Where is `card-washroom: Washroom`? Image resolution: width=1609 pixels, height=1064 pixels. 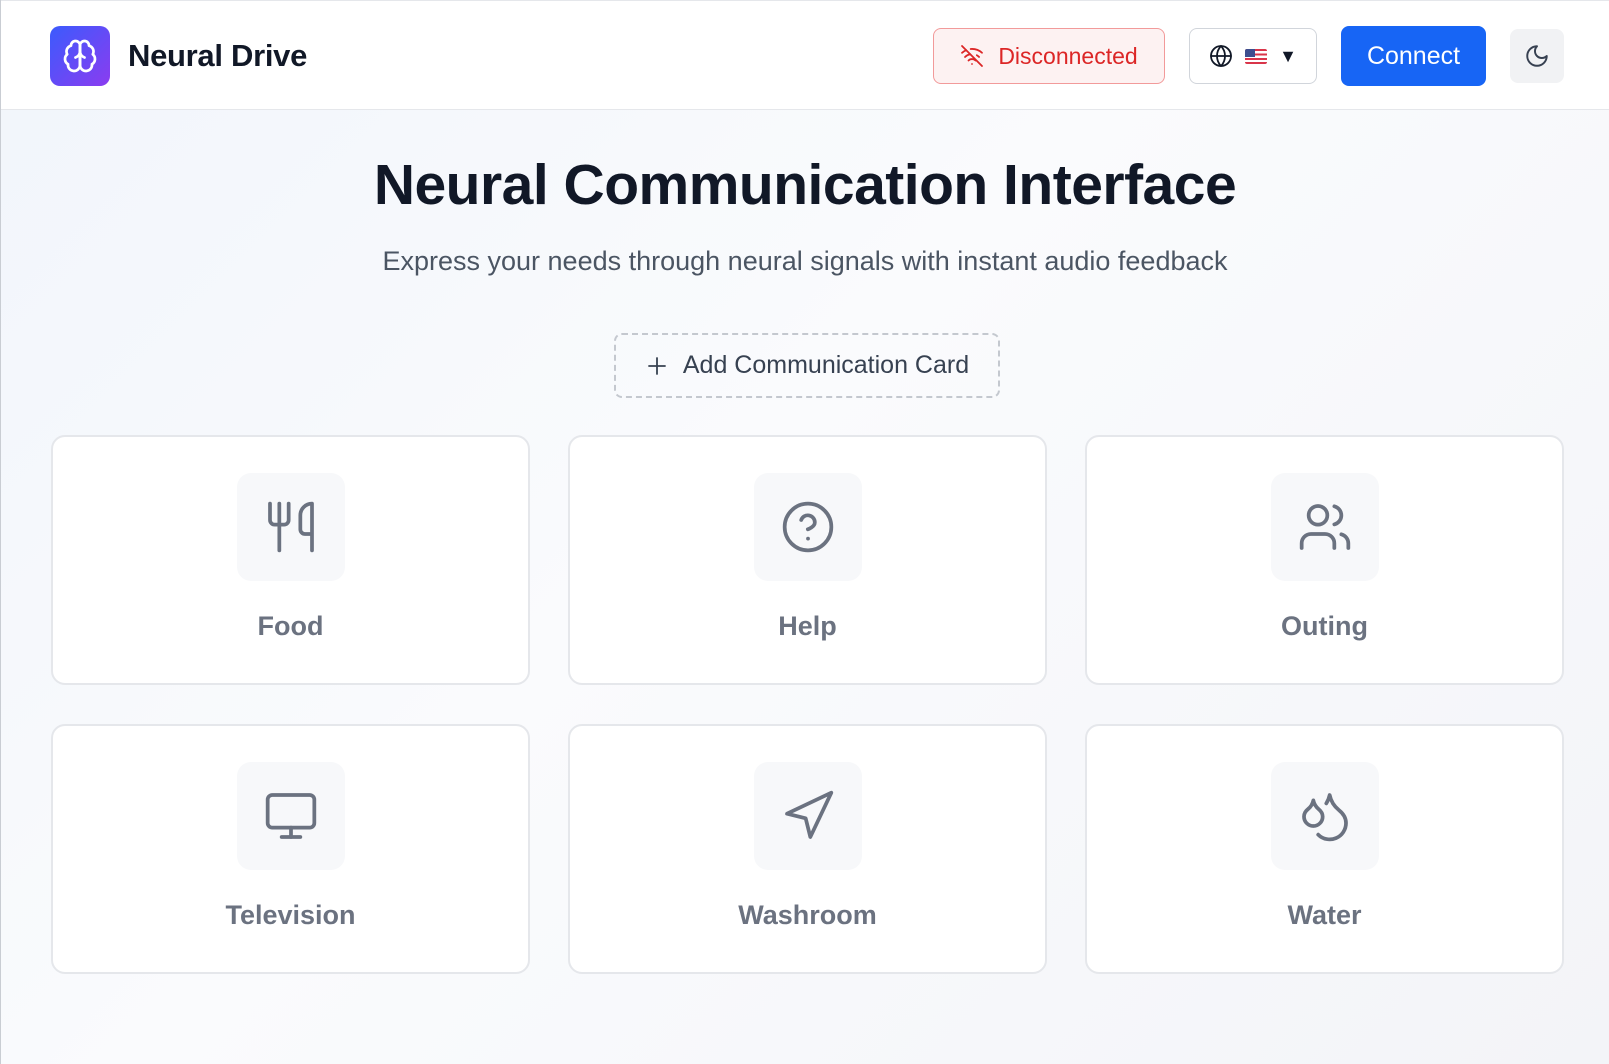
card-washroom: Washroom is located at coordinates (807, 849).